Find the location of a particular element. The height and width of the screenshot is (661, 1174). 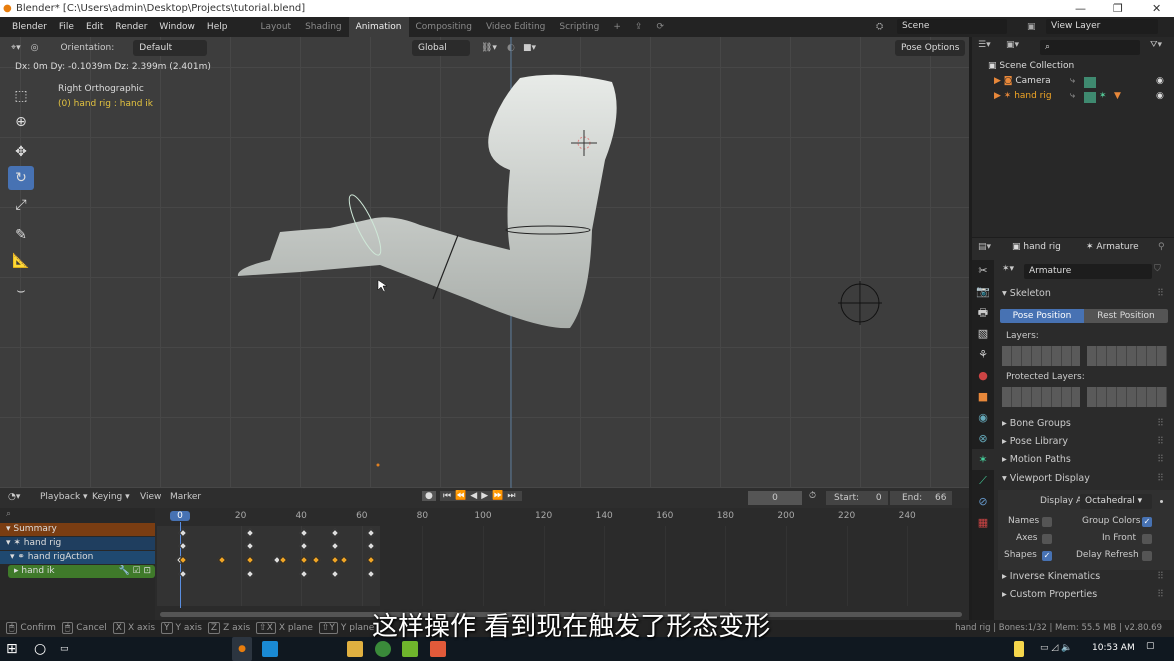

tab-object-icon: ■ is located at coordinates (983, 396).